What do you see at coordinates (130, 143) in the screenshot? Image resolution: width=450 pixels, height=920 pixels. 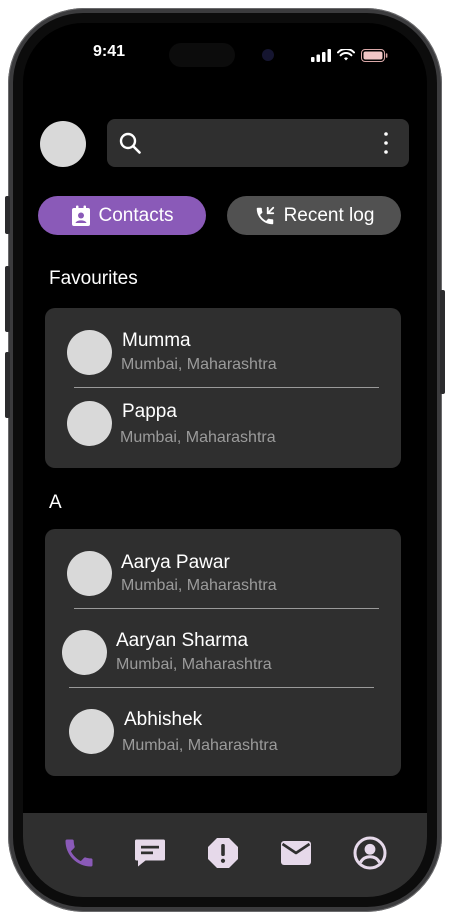 I see `search-icon` at bounding box center [130, 143].